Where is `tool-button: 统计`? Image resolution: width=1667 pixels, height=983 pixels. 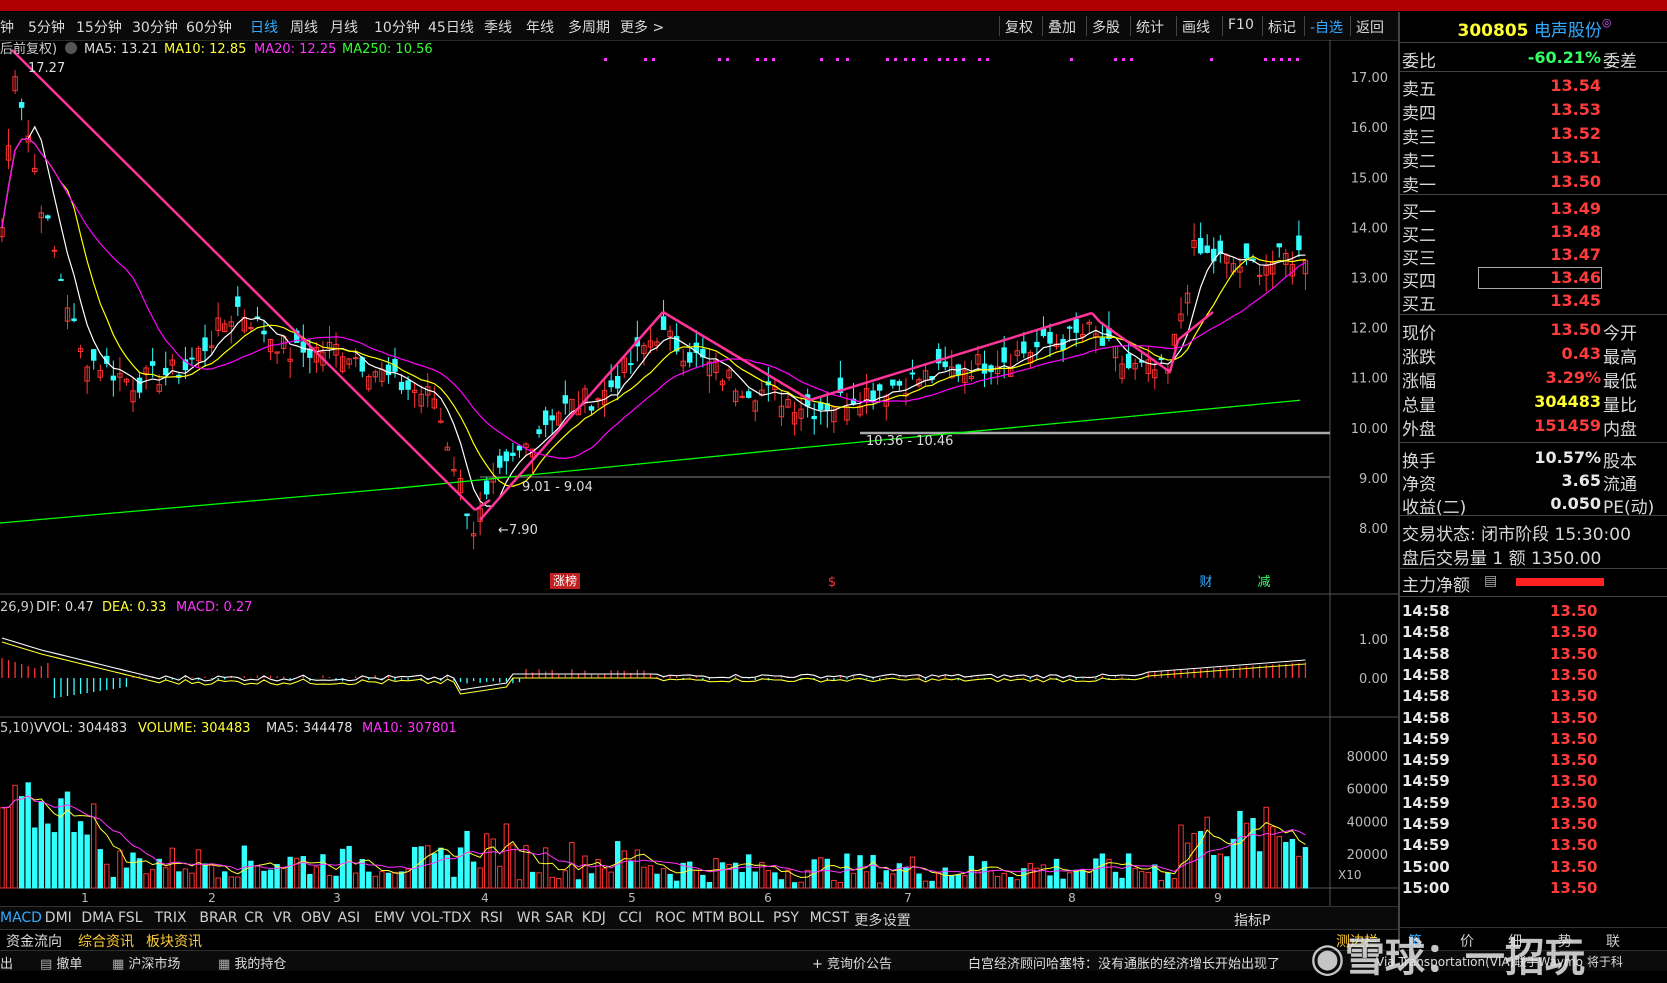
tool-button: 统计 is located at coordinates (1150, 27).